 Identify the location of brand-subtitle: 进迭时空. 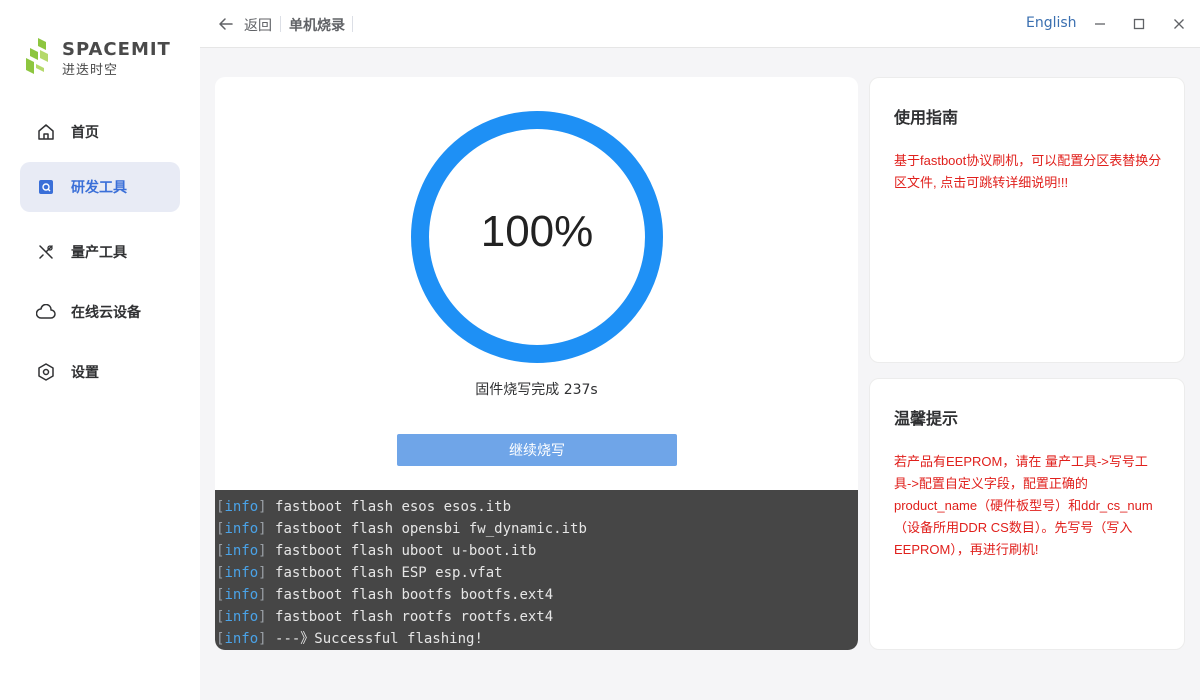
(90, 70).